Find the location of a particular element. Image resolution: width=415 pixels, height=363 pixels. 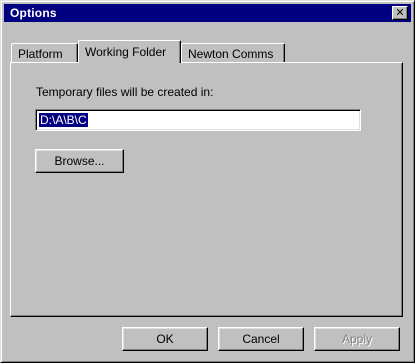

tab-working-folder: Working Folder is located at coordinates (129, 51).